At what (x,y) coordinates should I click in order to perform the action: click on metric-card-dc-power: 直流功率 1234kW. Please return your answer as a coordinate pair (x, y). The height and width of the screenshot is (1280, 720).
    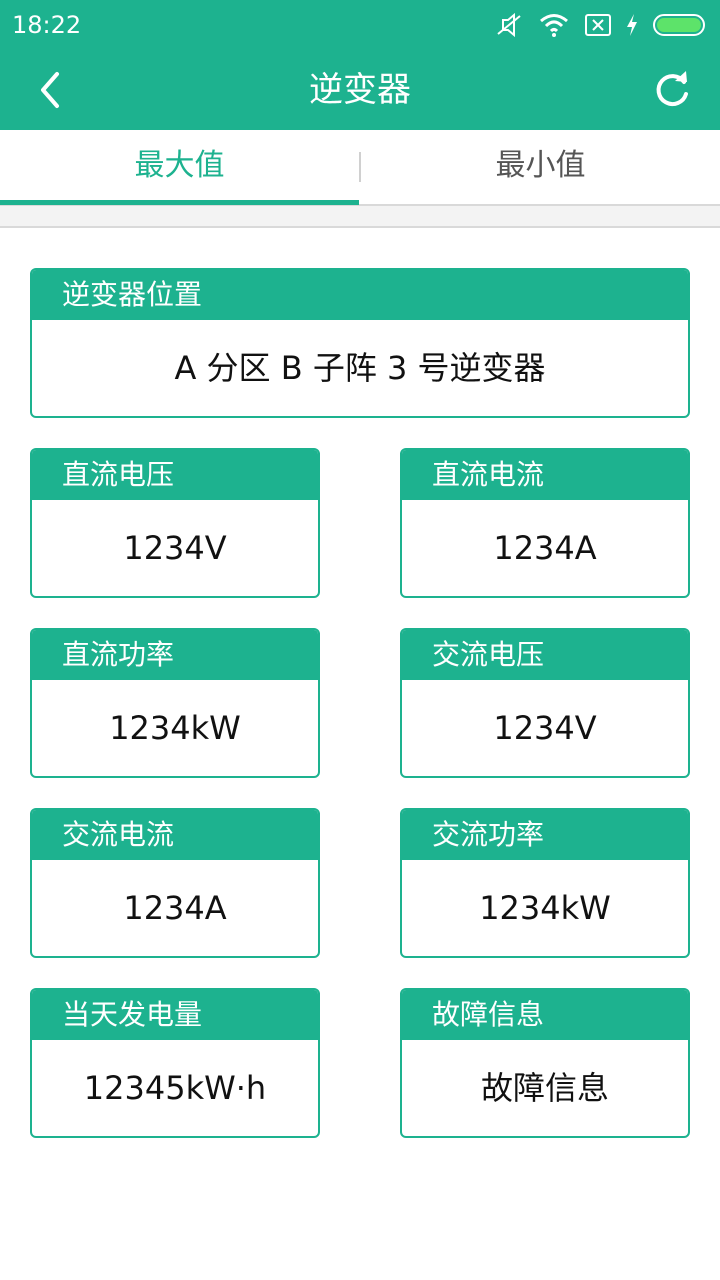
    Looking at the image, I should click on (175, 703).